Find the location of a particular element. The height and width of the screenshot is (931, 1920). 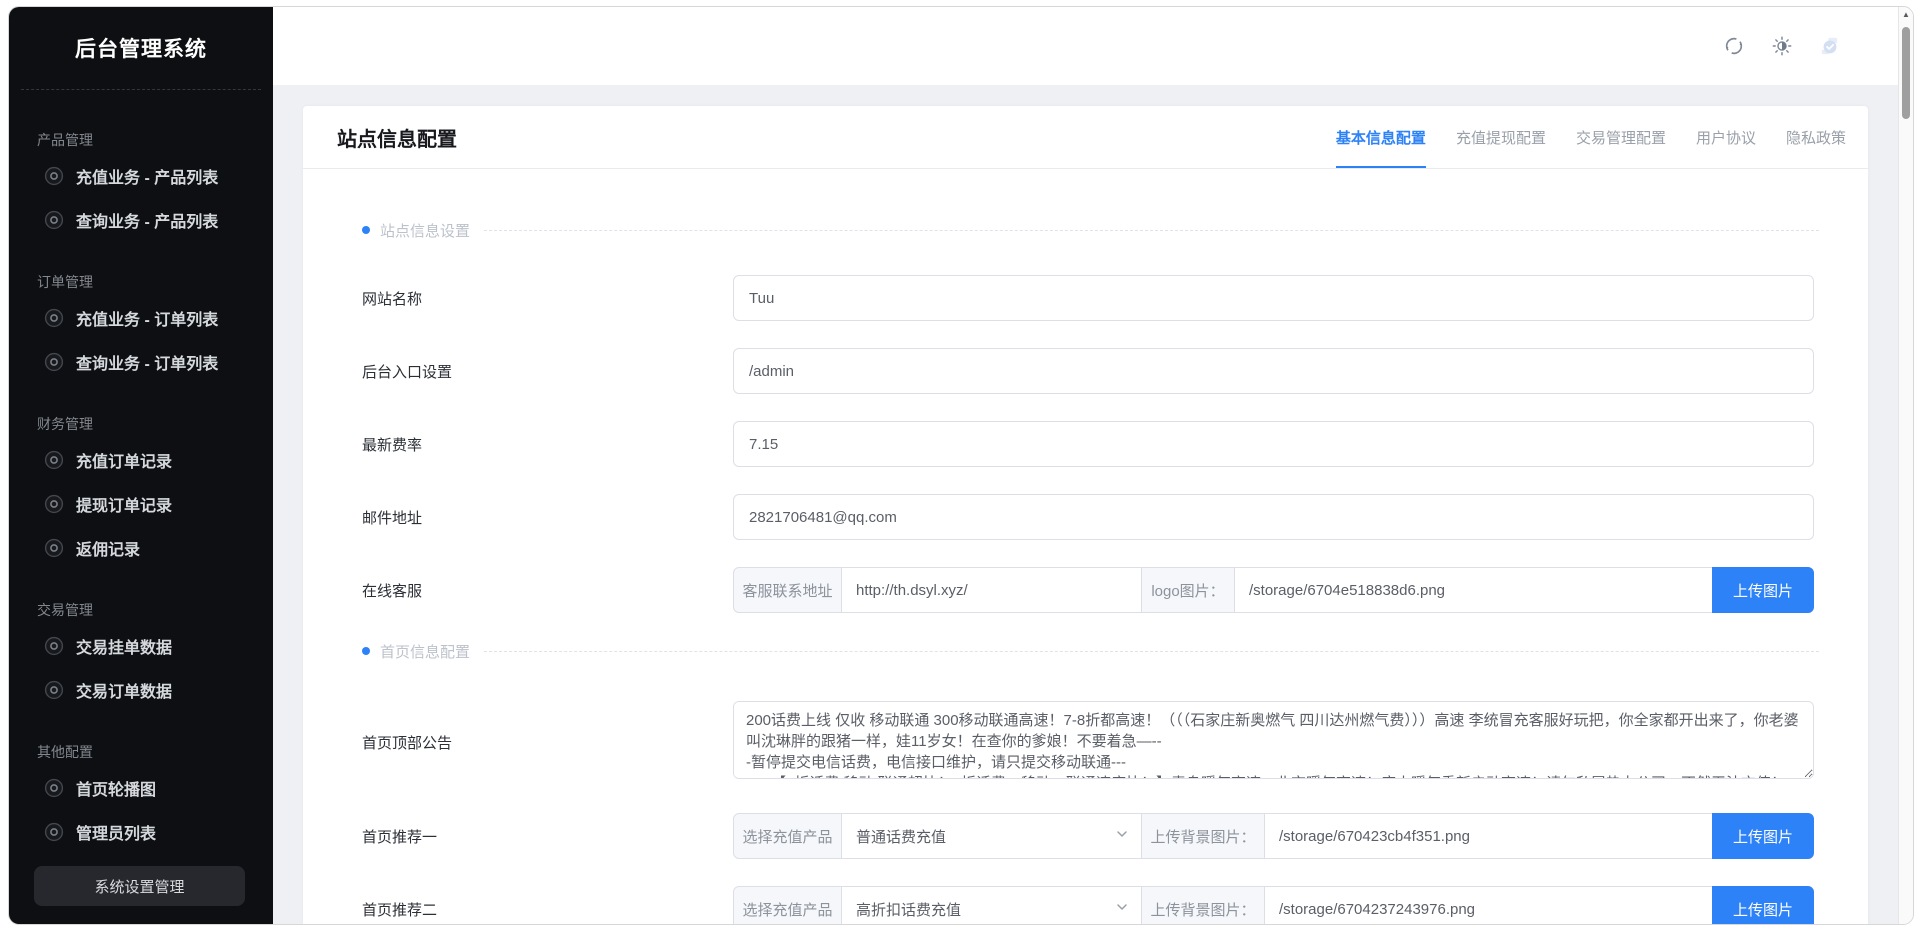

sidebar-item-recharge-records: 充值订单记录 is located at coordinates (141, 460).